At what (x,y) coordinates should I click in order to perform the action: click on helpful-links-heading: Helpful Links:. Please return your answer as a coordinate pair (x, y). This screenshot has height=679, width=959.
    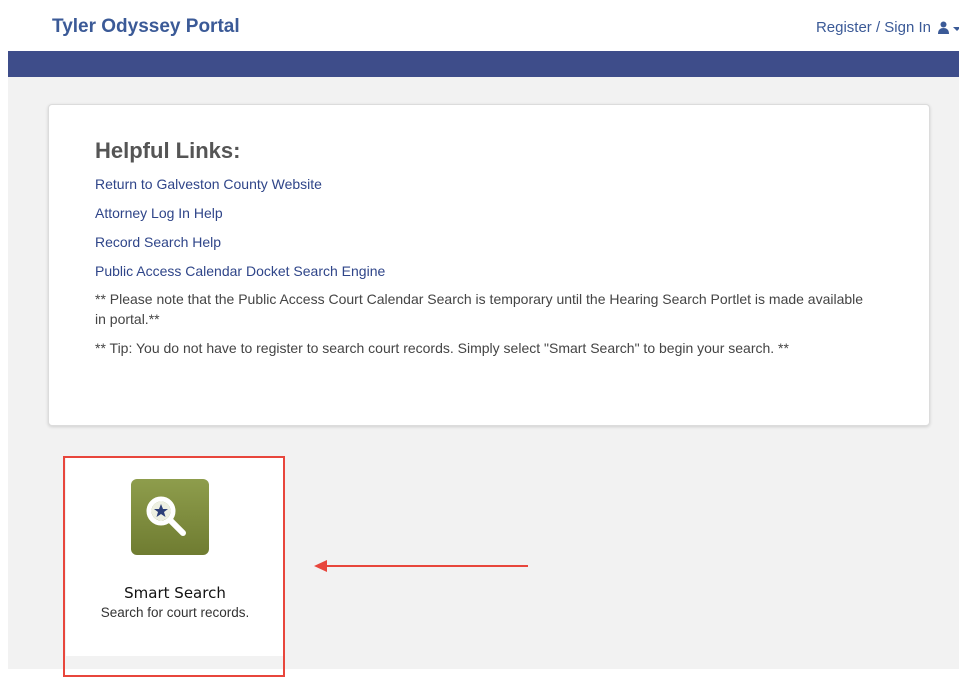
    Looking at the image, I should click on (168, 150).